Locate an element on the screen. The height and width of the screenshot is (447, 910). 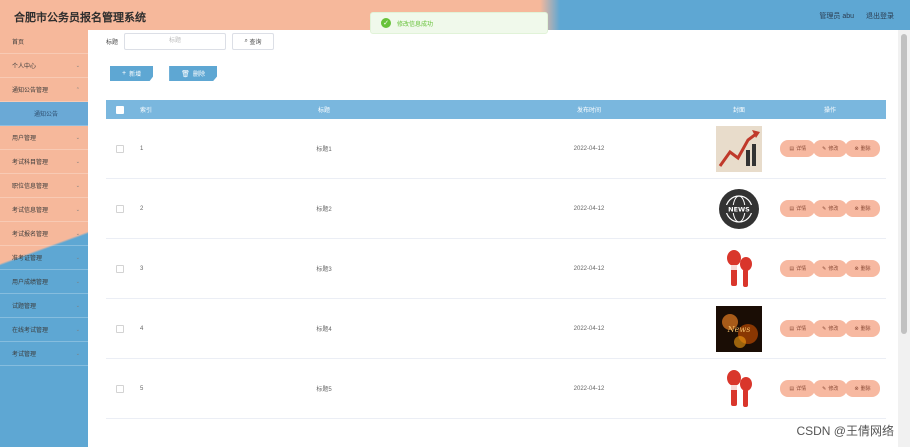
select-all-checkbox is located at coordinates (120, 109).